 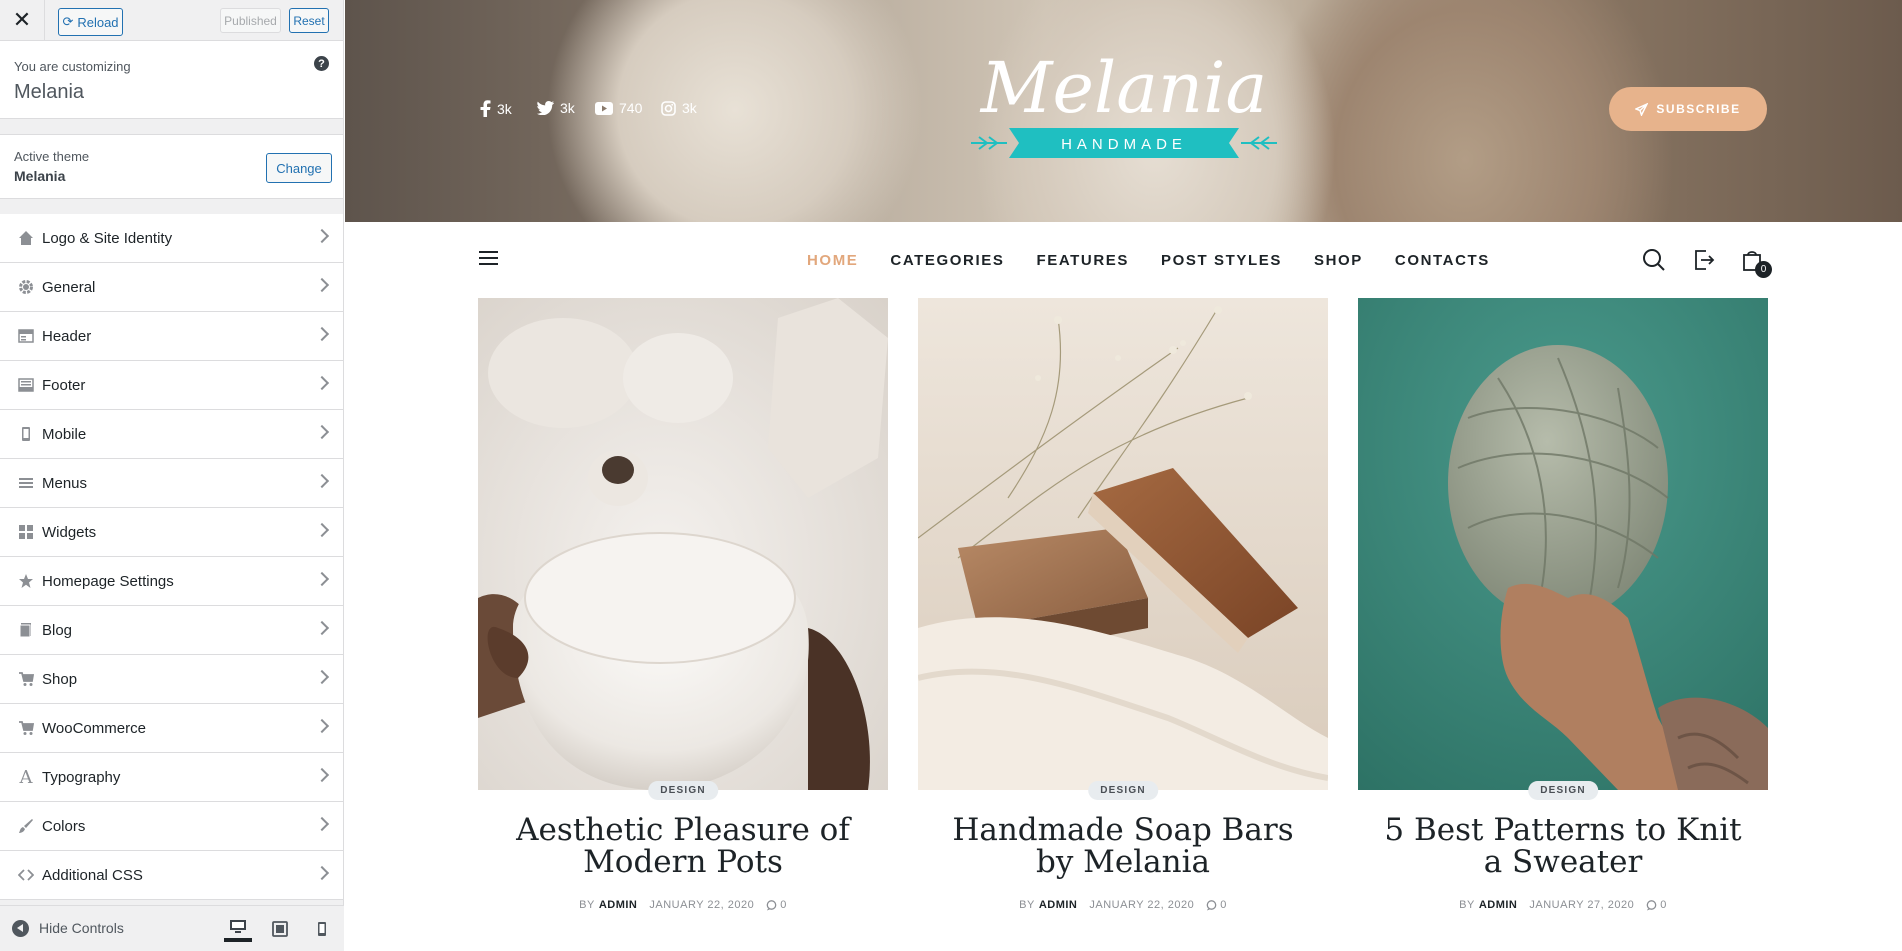 I want to click on tablet-preview-button, so click(x=280, y=929).